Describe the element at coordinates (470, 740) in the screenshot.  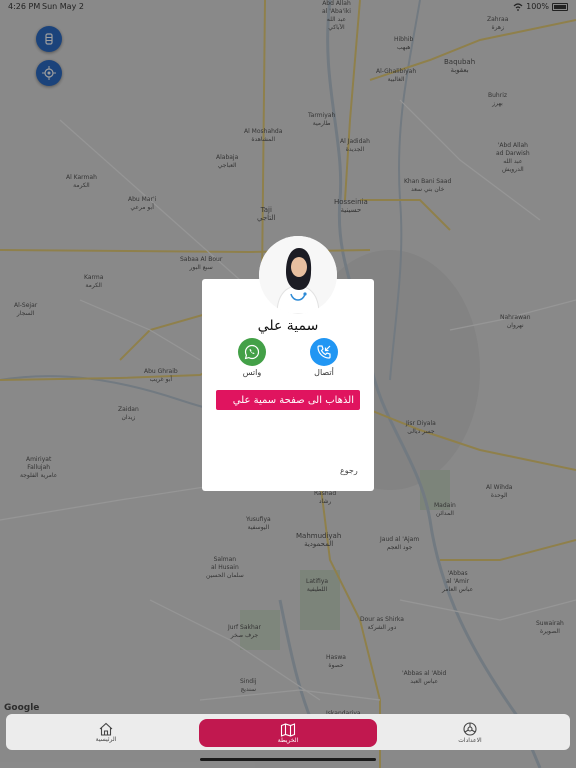
I see `tab-settings-label: الاعدادات` at that location.